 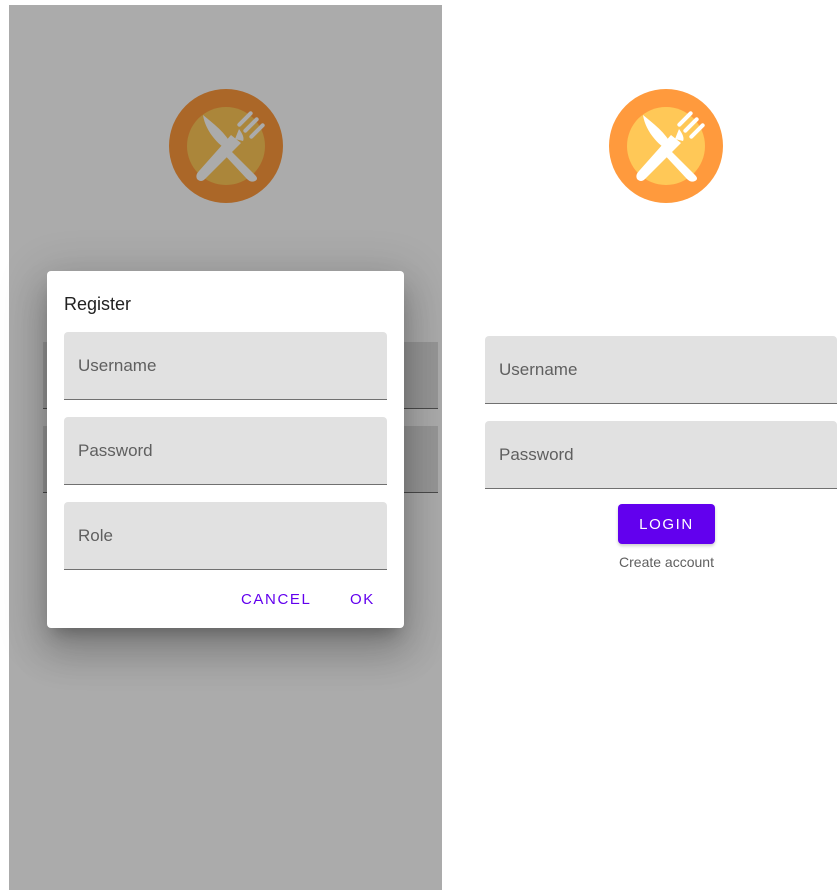 What do you see at coordinates (661, 370) in the screenshot?
I see `login-username-field: Username` at bounding box center [661, 370].